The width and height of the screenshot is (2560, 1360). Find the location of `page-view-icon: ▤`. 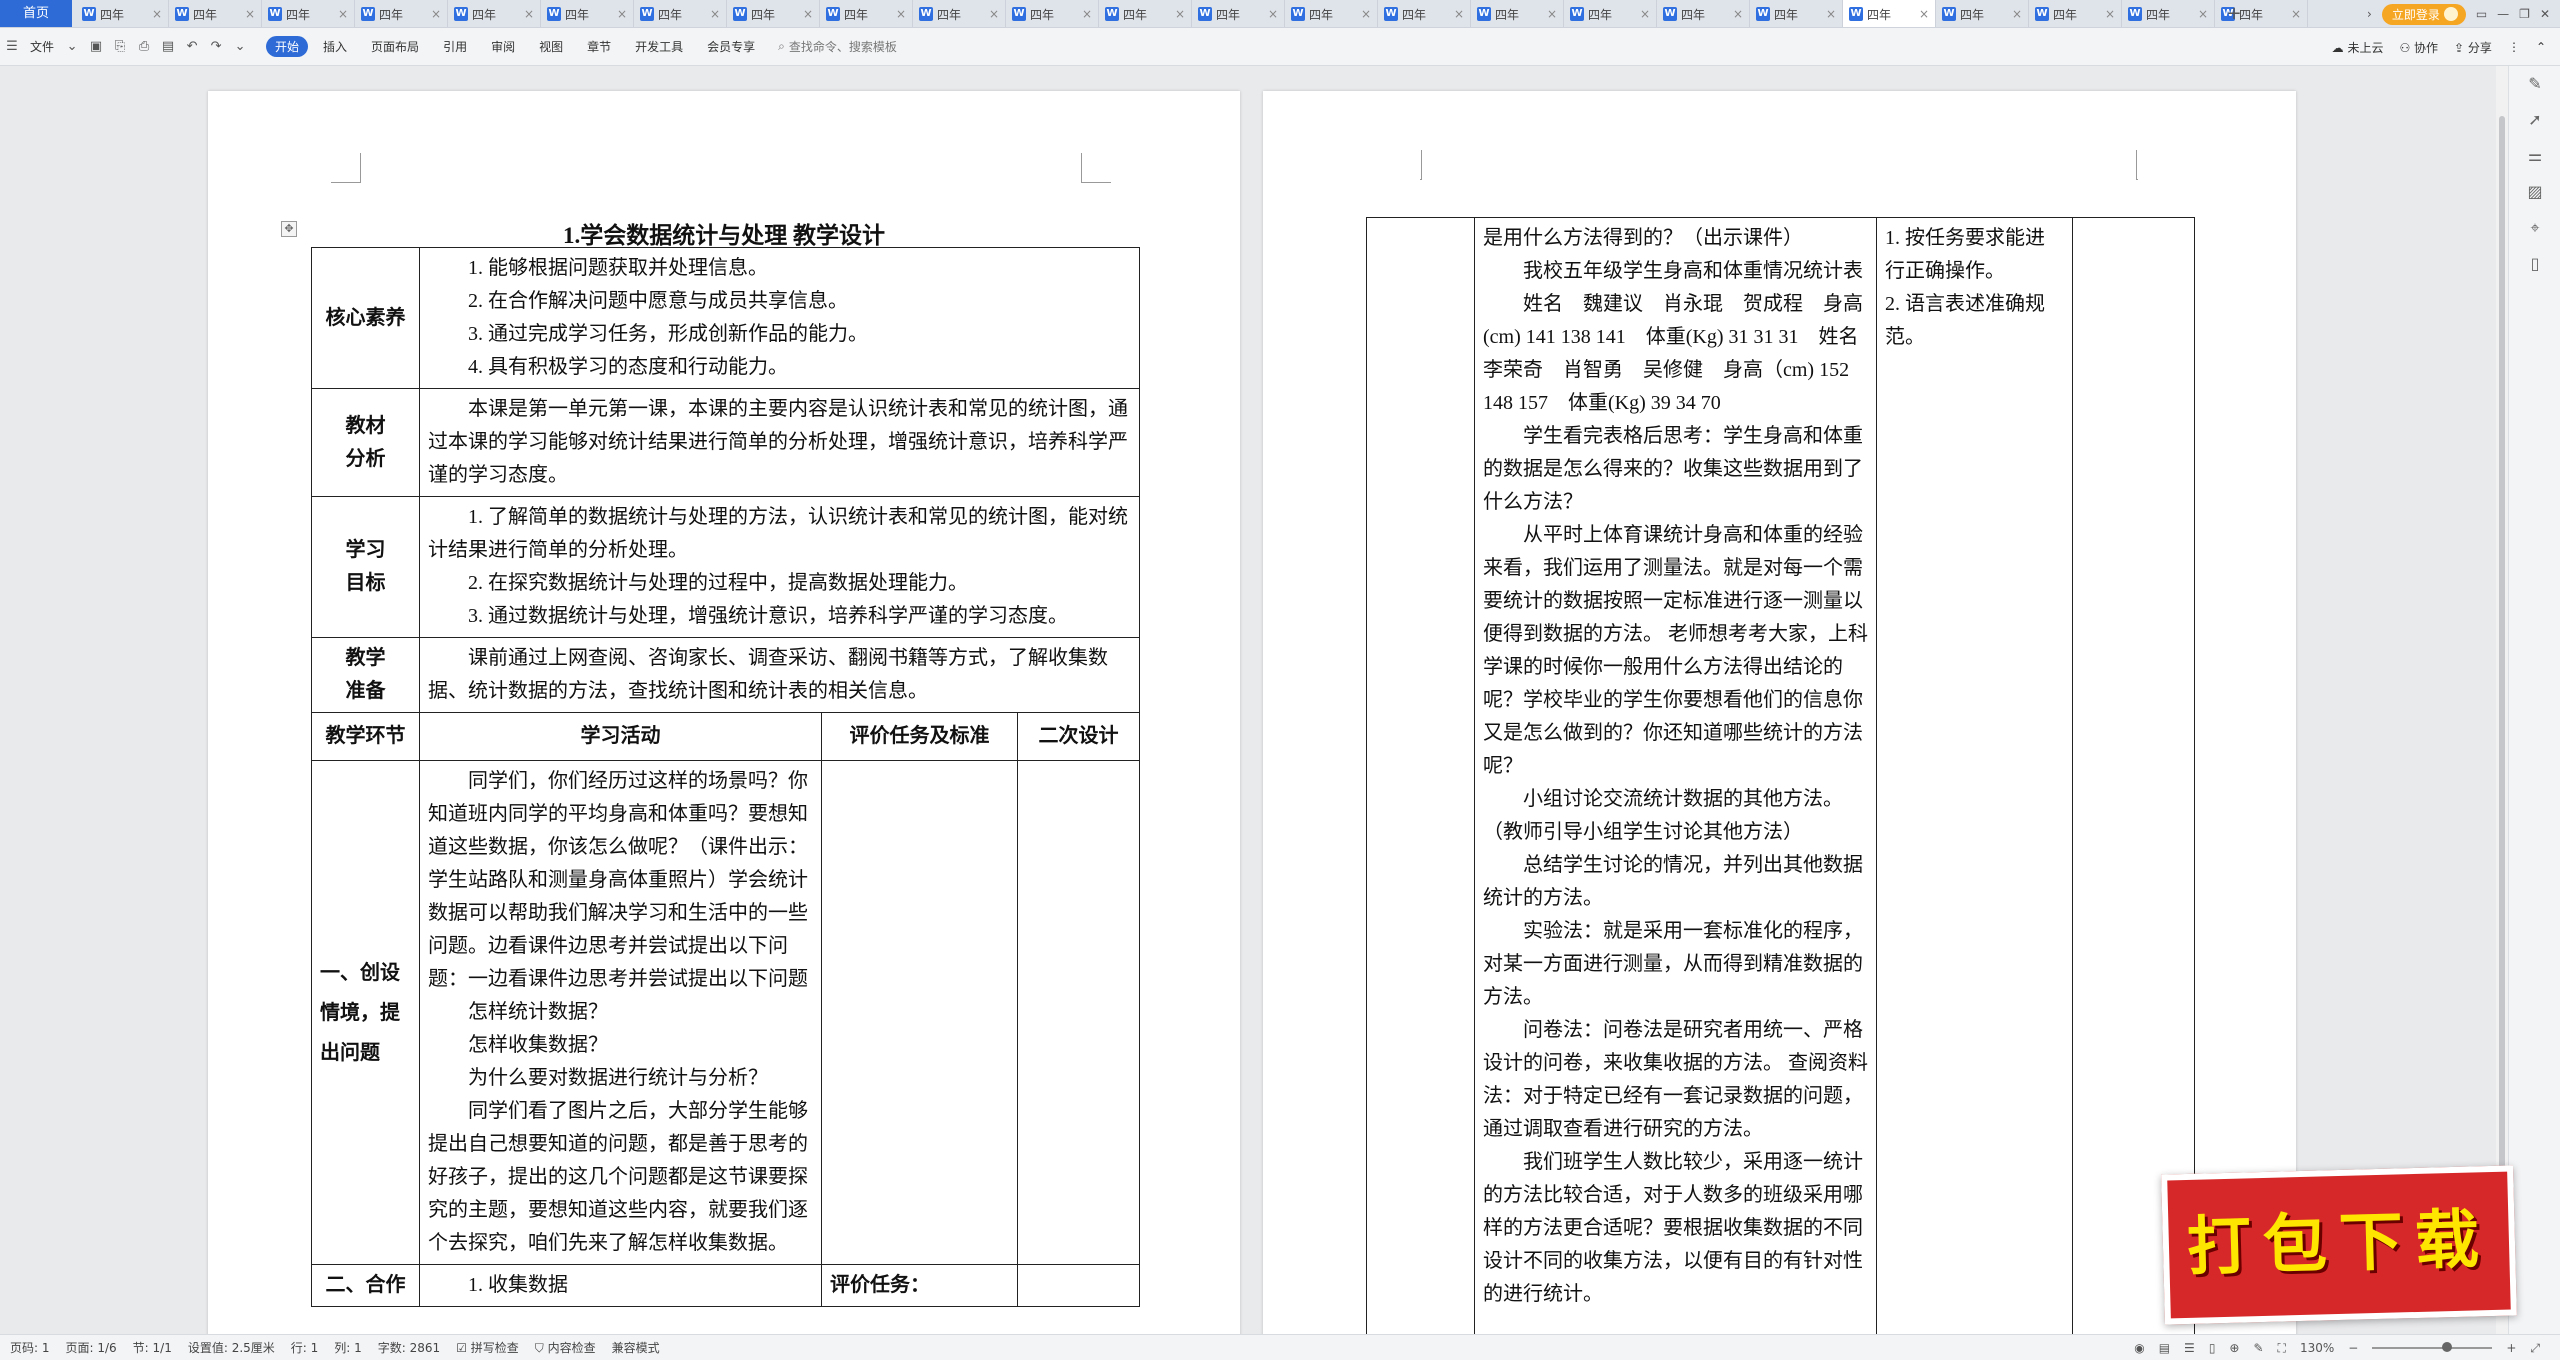

page-view-icon: ▤ is located at coordinates (2164, 1348).